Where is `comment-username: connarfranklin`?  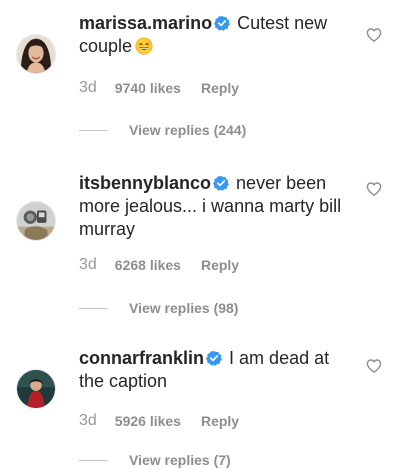 comment-username: connarfranklin is located at coordinates (141, 358).